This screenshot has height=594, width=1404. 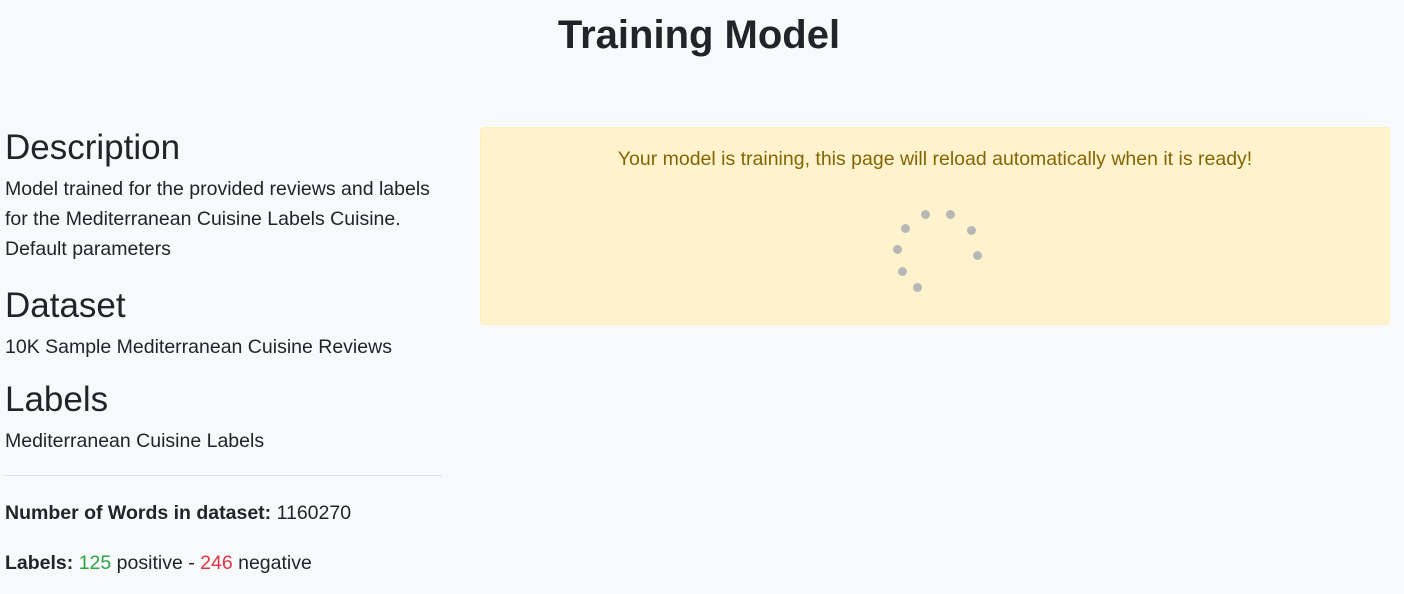 What do you see at coordinates (93, 147) in the screenshot?
I see `description-heading: Description` at bounding box center [93, 147].